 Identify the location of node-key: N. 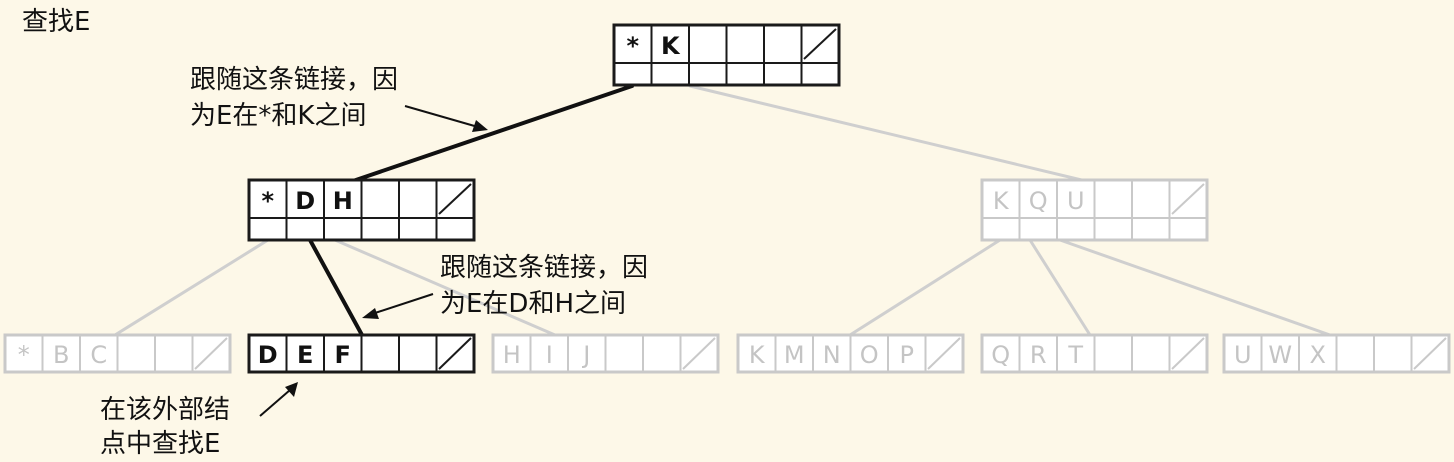
(832, 355).